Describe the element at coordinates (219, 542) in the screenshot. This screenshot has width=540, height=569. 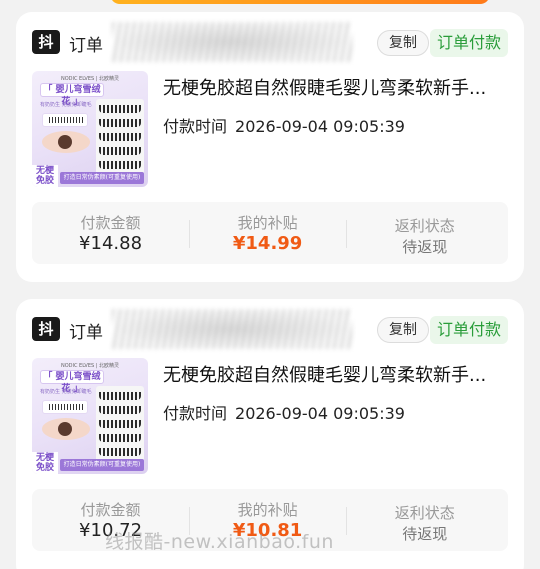
I see `watermark: 线报酷-new.xianbao.fun` at that location.